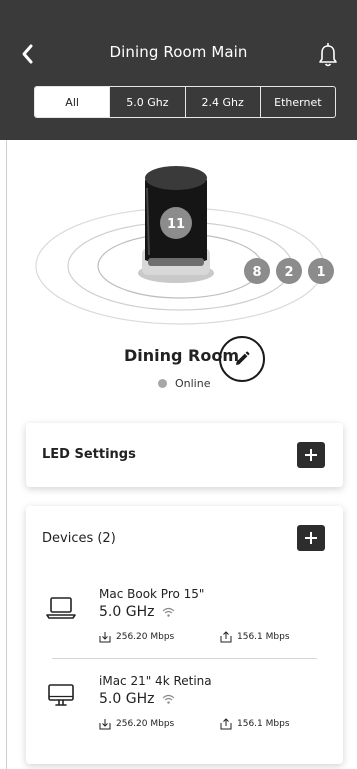 This screenshot has width=357, height=769. I want to click on node-count-badge: 11, so click(176, 223).